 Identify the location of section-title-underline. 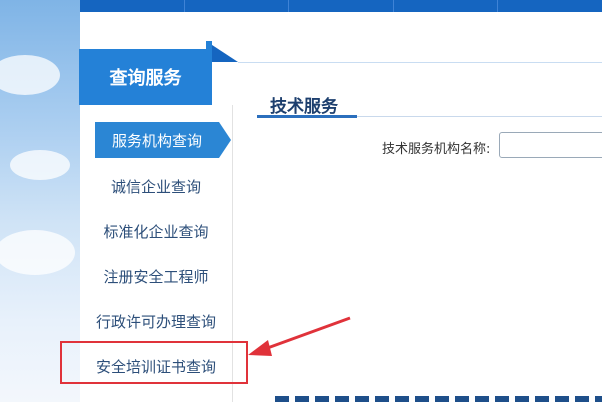
(307, 116).